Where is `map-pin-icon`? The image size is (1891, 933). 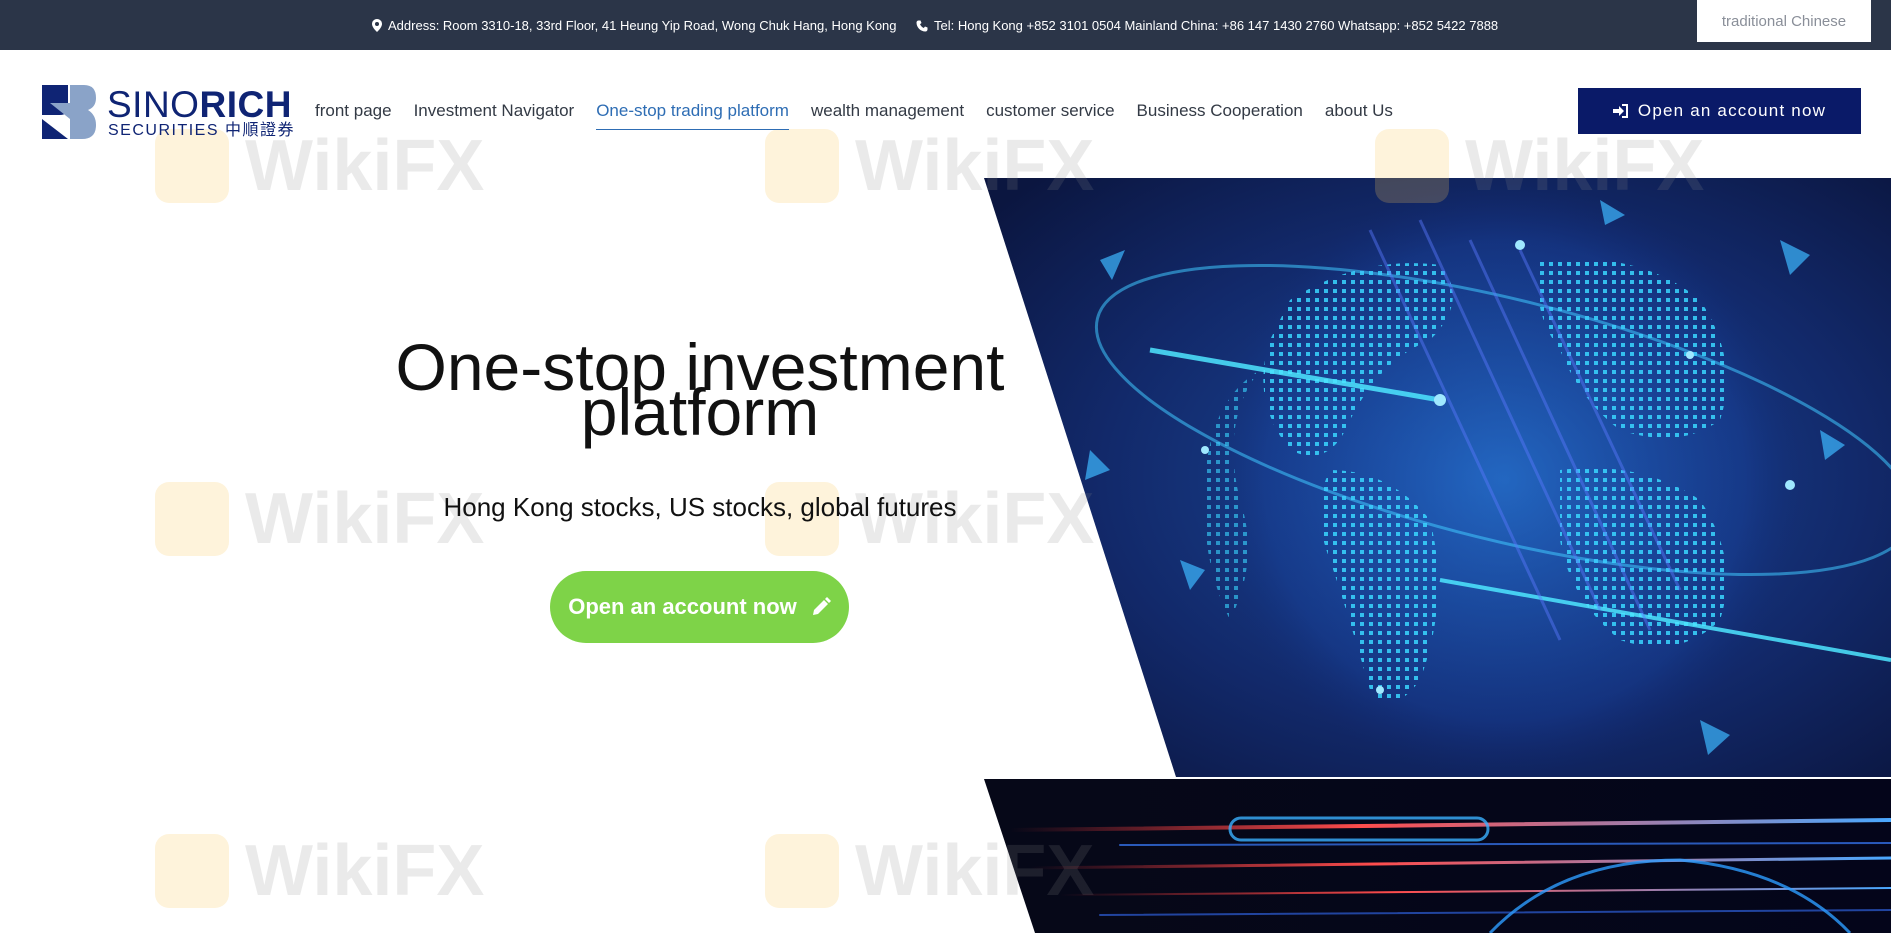
map-pin-icon is located at coordinates (377, 25).